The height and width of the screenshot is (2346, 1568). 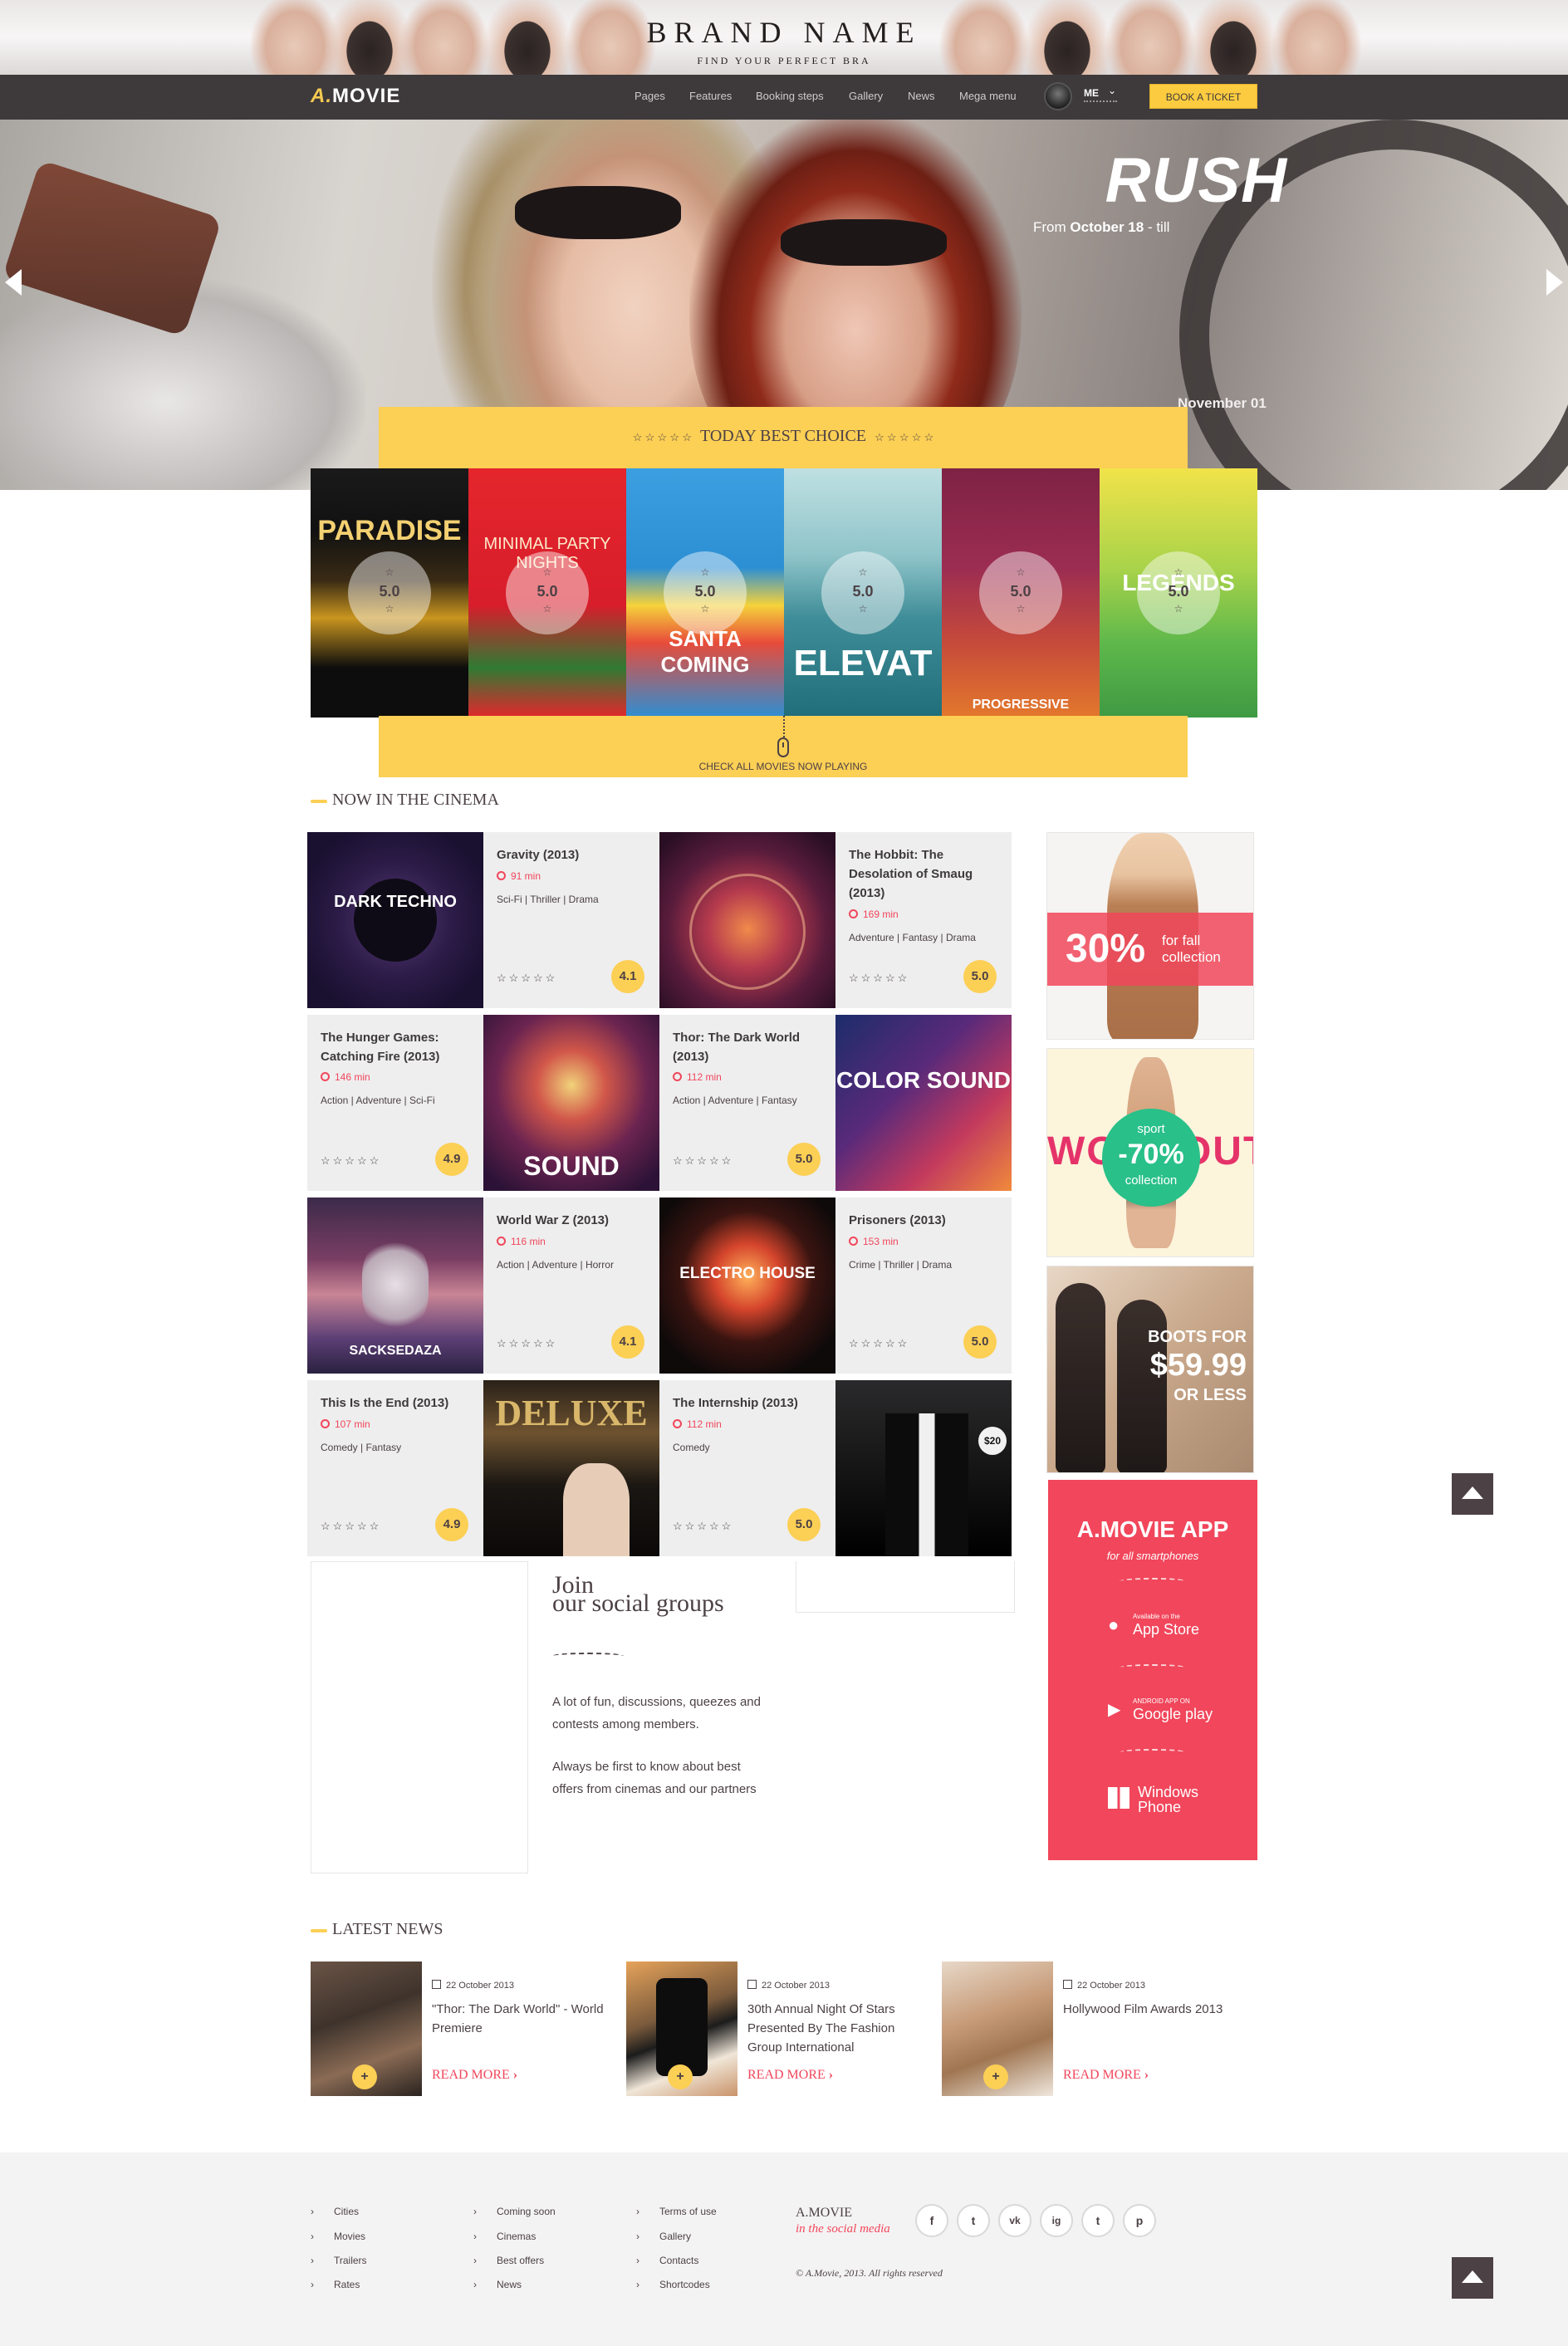 I want to click on nav-item-booking-steps: Booking steps, so click(x=790, y=96).